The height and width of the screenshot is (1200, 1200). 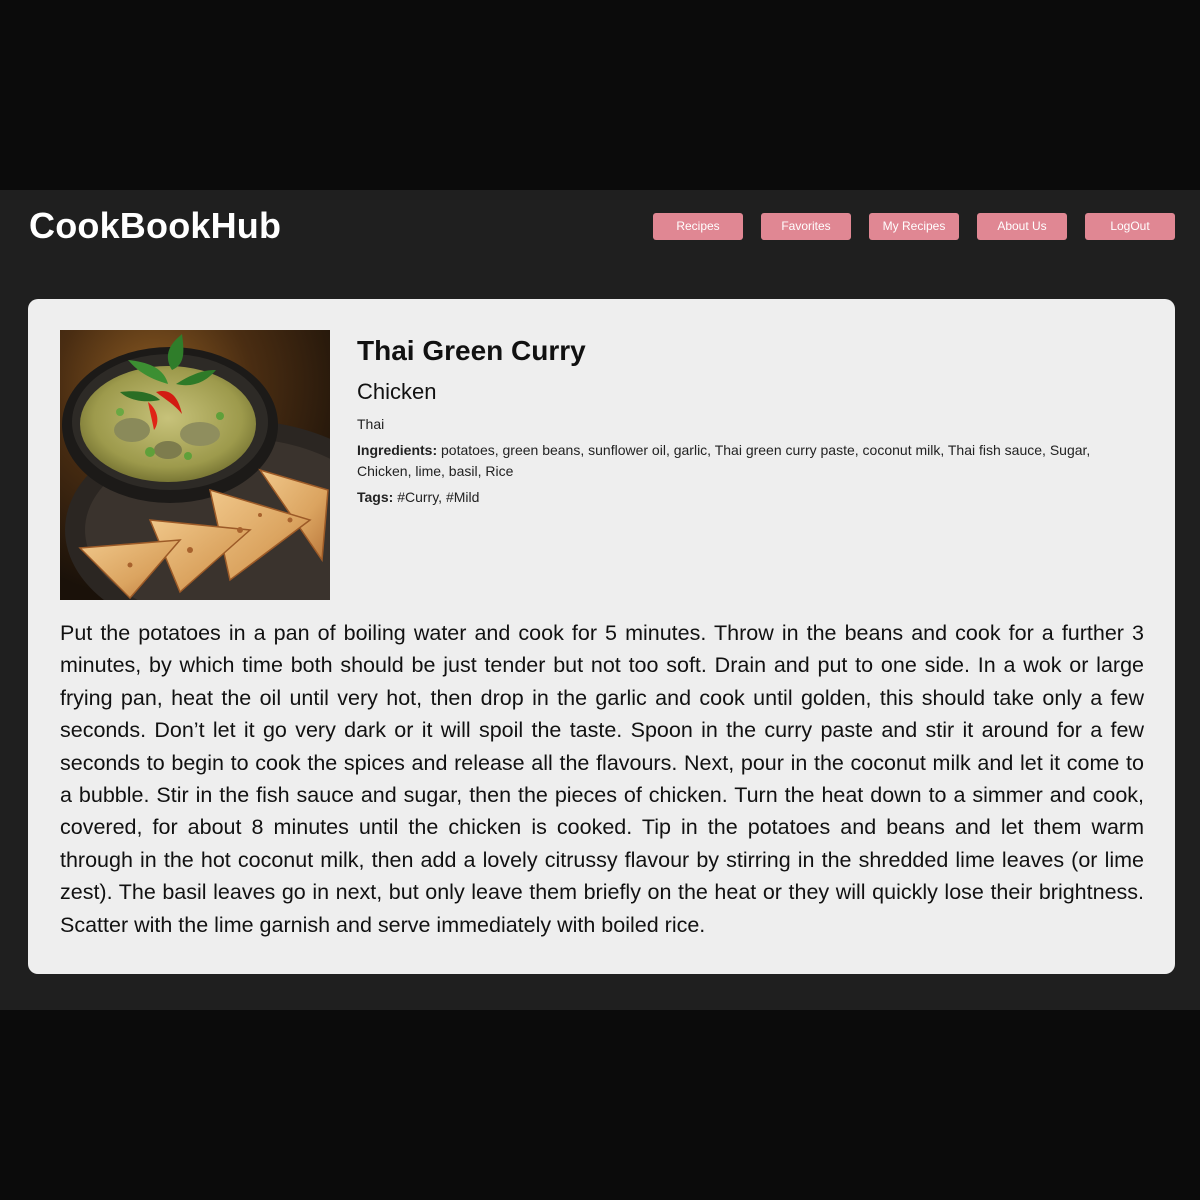 I want to click on recipe-tags: Tags: #Curry, #Mild, so click(x=752, y=497).